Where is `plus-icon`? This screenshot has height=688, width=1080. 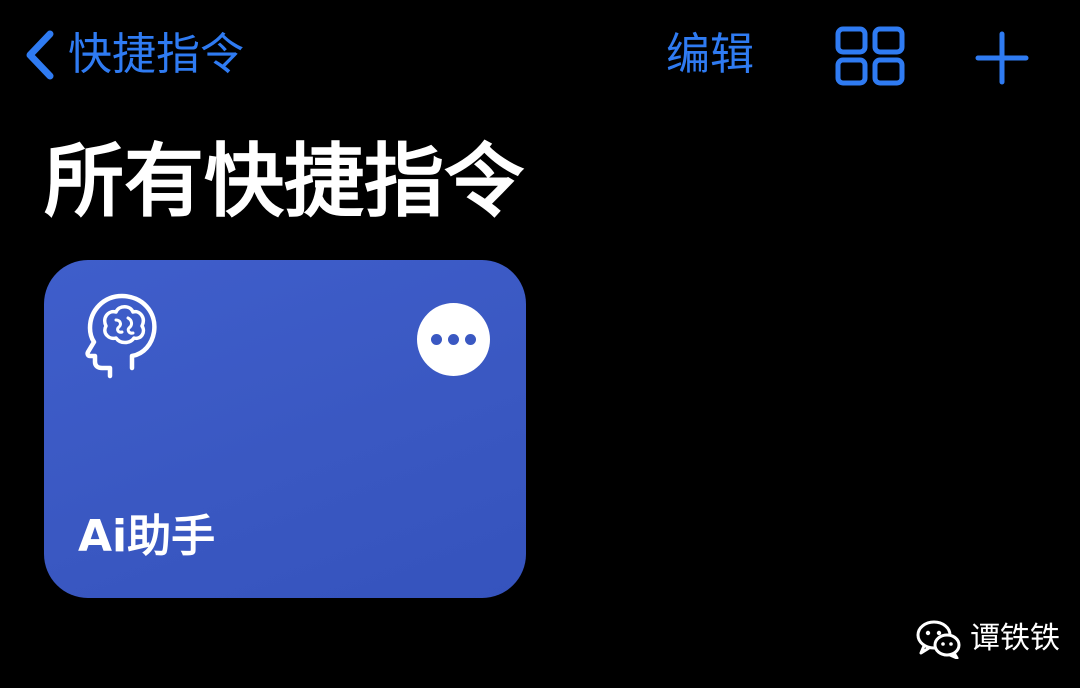
plus-icon is located at coordinates (1002, 58).